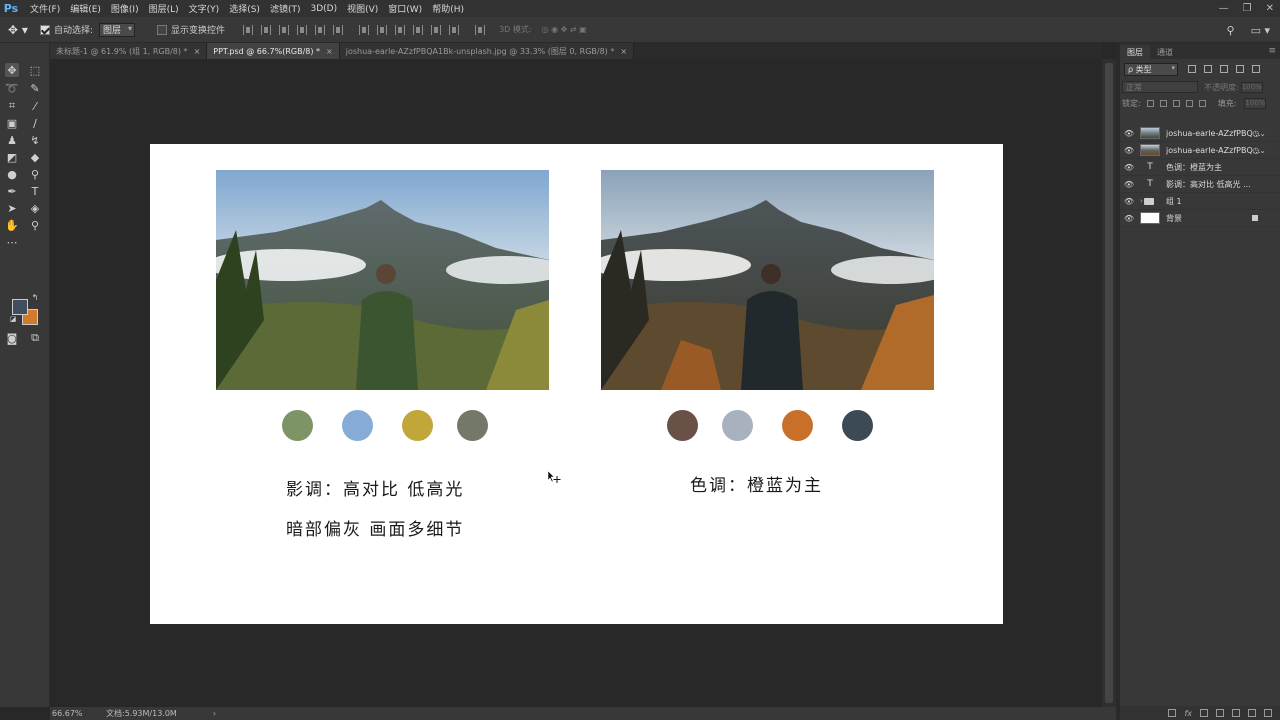  I want to click on menu-window: 窗口(W), so click(405, 8).